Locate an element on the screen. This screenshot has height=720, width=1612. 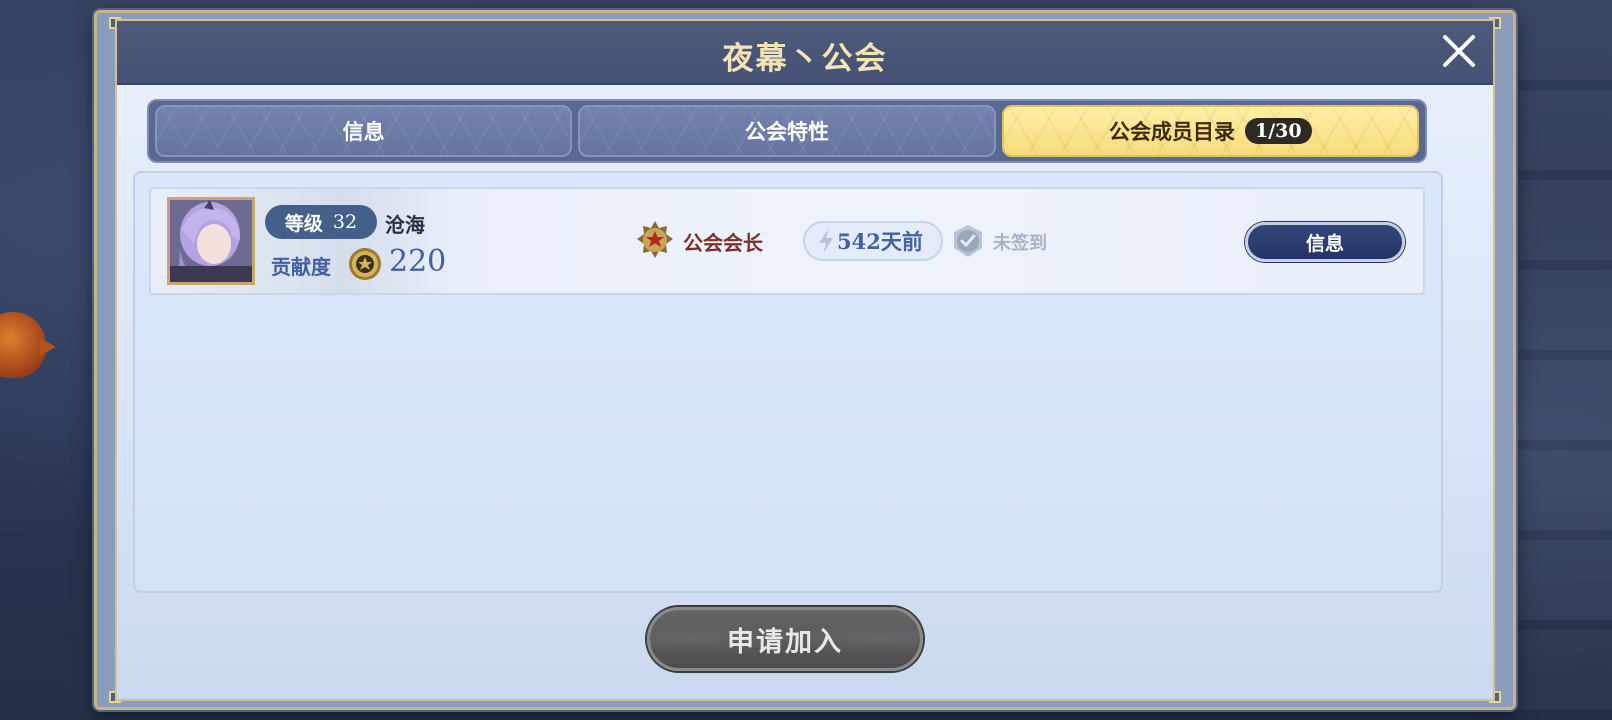
medal-coin-icon is located at coordinates (365, 264).